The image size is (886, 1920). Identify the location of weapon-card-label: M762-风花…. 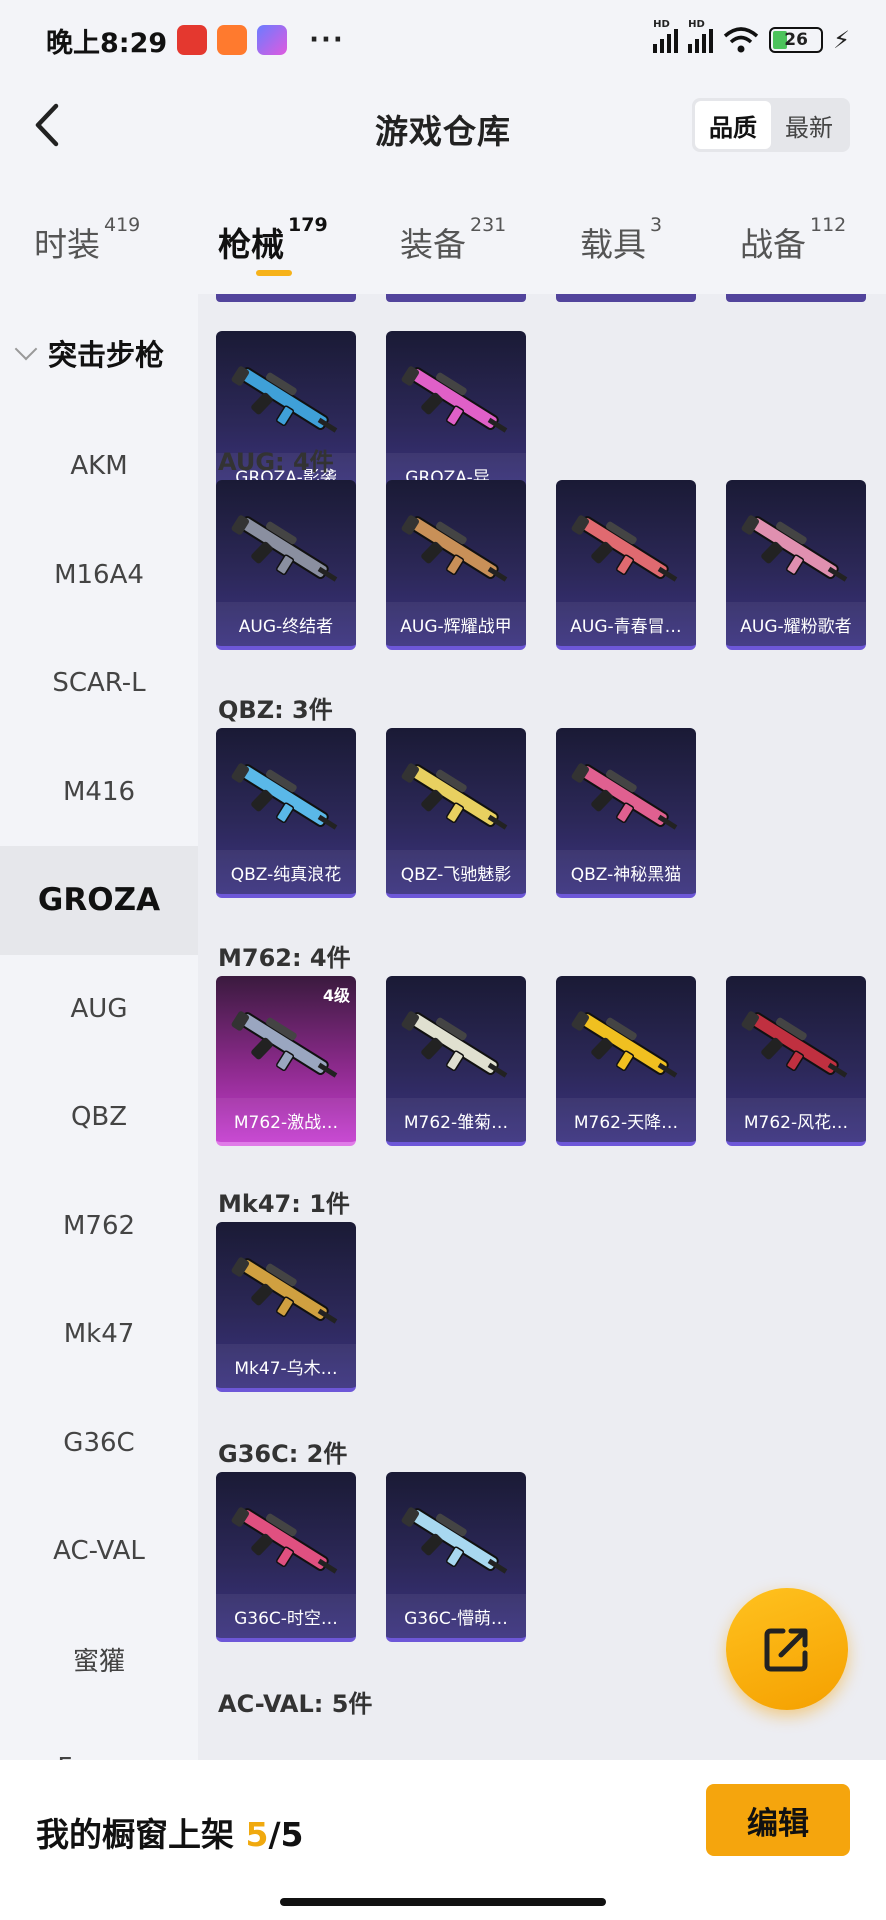
(796, 1120).